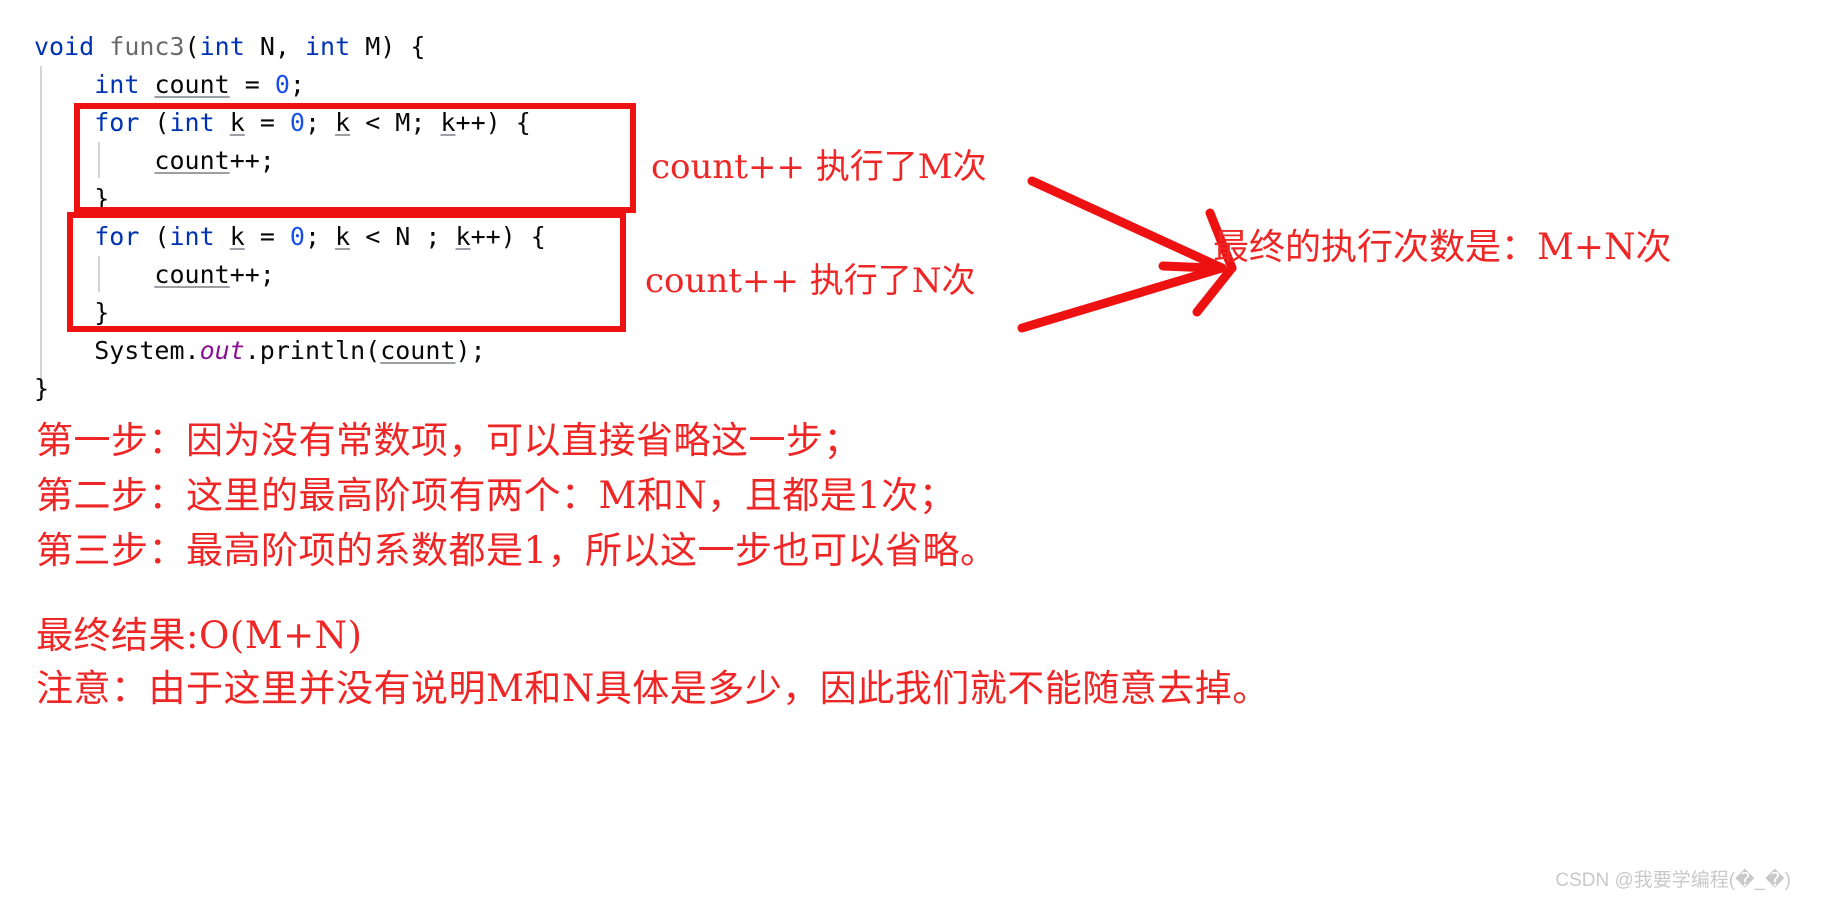 Image resolution: width=1827 pixels, height=907 pixels. I want to click on arrow-stub, so click(1187, 267).